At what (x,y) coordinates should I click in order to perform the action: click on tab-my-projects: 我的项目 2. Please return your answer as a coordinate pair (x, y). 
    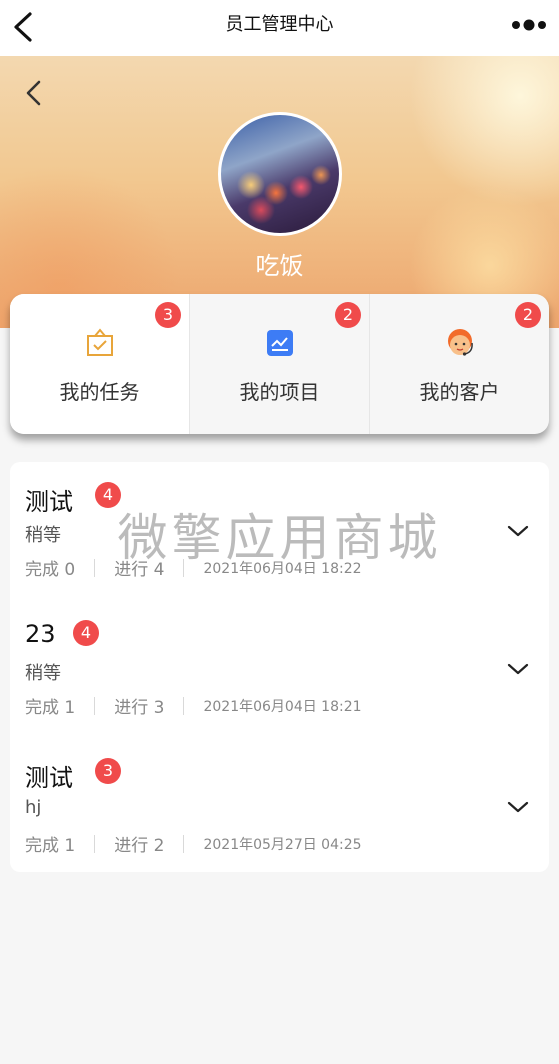
    Looking at the image, I should click on (280, 364).